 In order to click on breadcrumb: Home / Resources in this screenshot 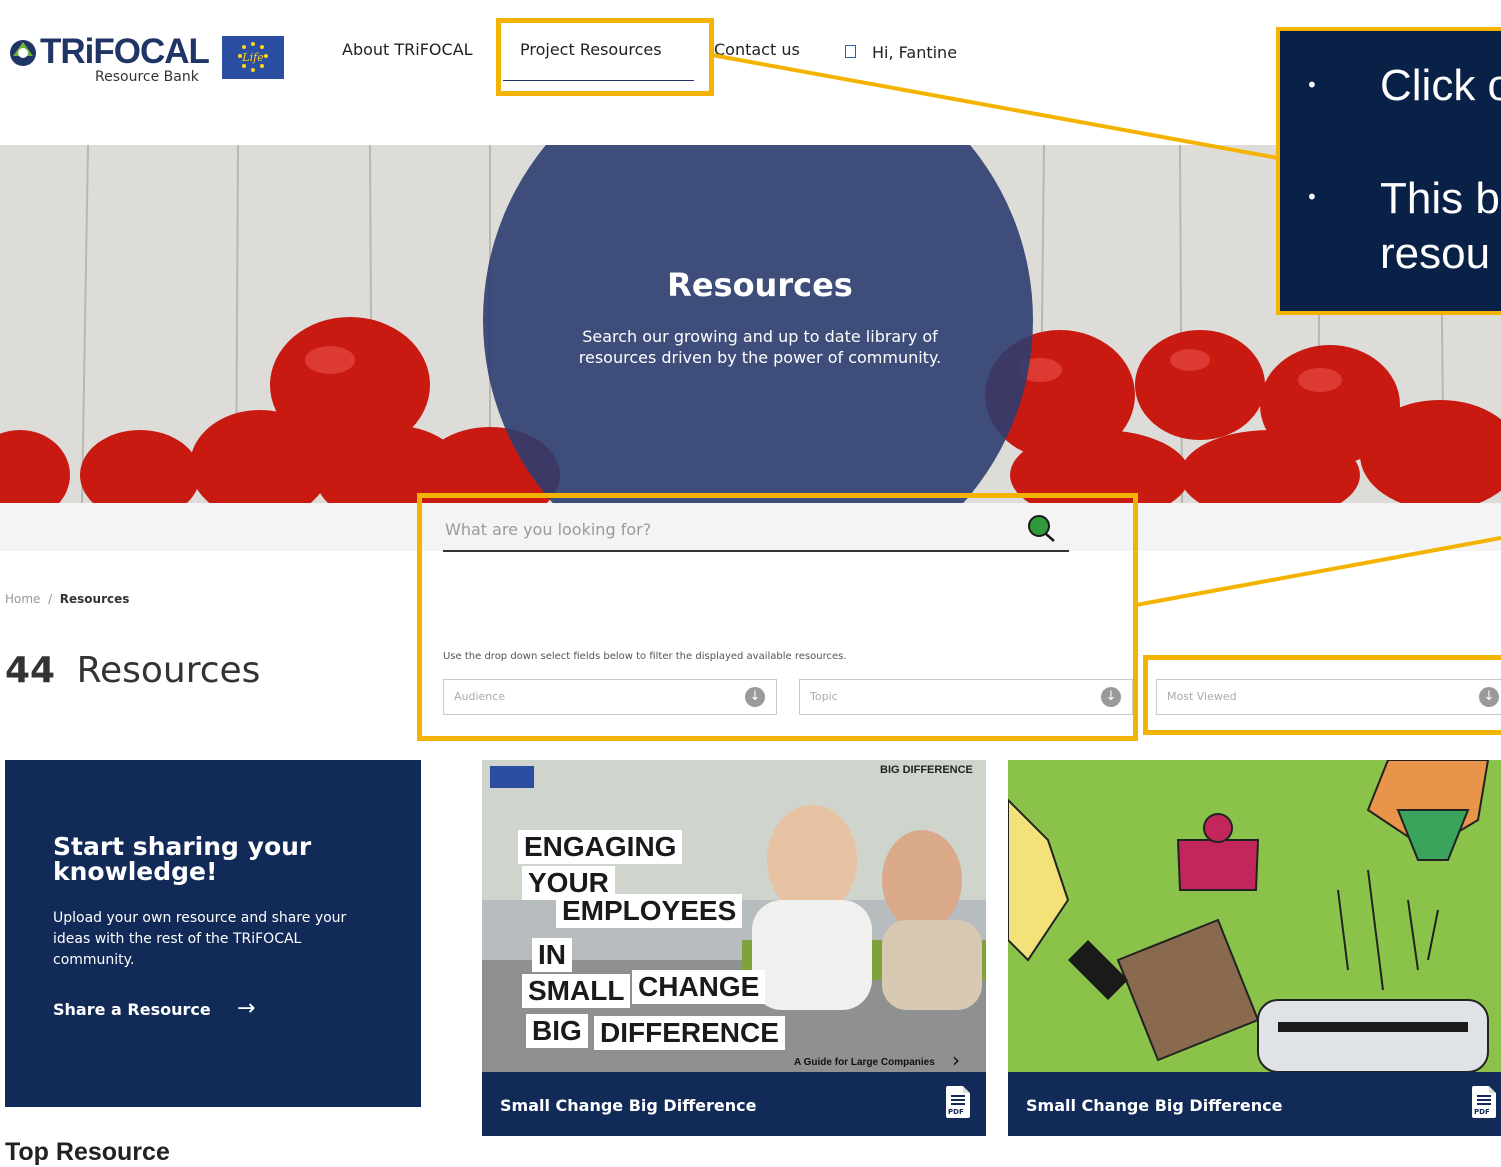, I will do `click(67, 599)`.